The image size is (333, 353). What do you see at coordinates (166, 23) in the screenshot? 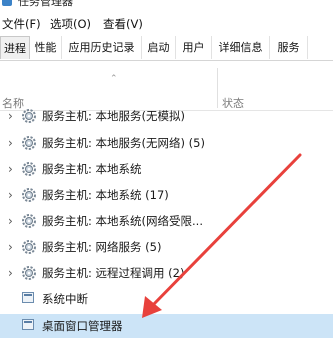
I see `menu-bar: 文件(F) 选项(O) 查看(V)` at bounding box center [166, 23].